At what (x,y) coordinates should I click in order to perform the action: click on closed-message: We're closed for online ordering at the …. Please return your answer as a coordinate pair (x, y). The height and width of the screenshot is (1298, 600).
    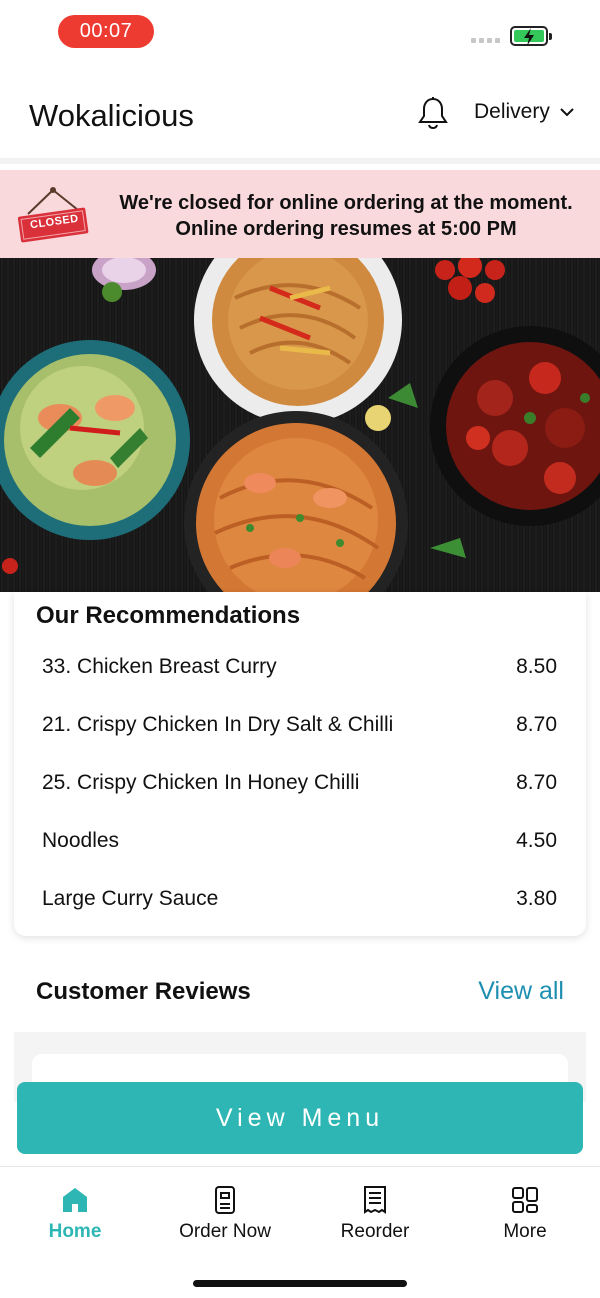
    Looking at the image, I should click on (346, 216).